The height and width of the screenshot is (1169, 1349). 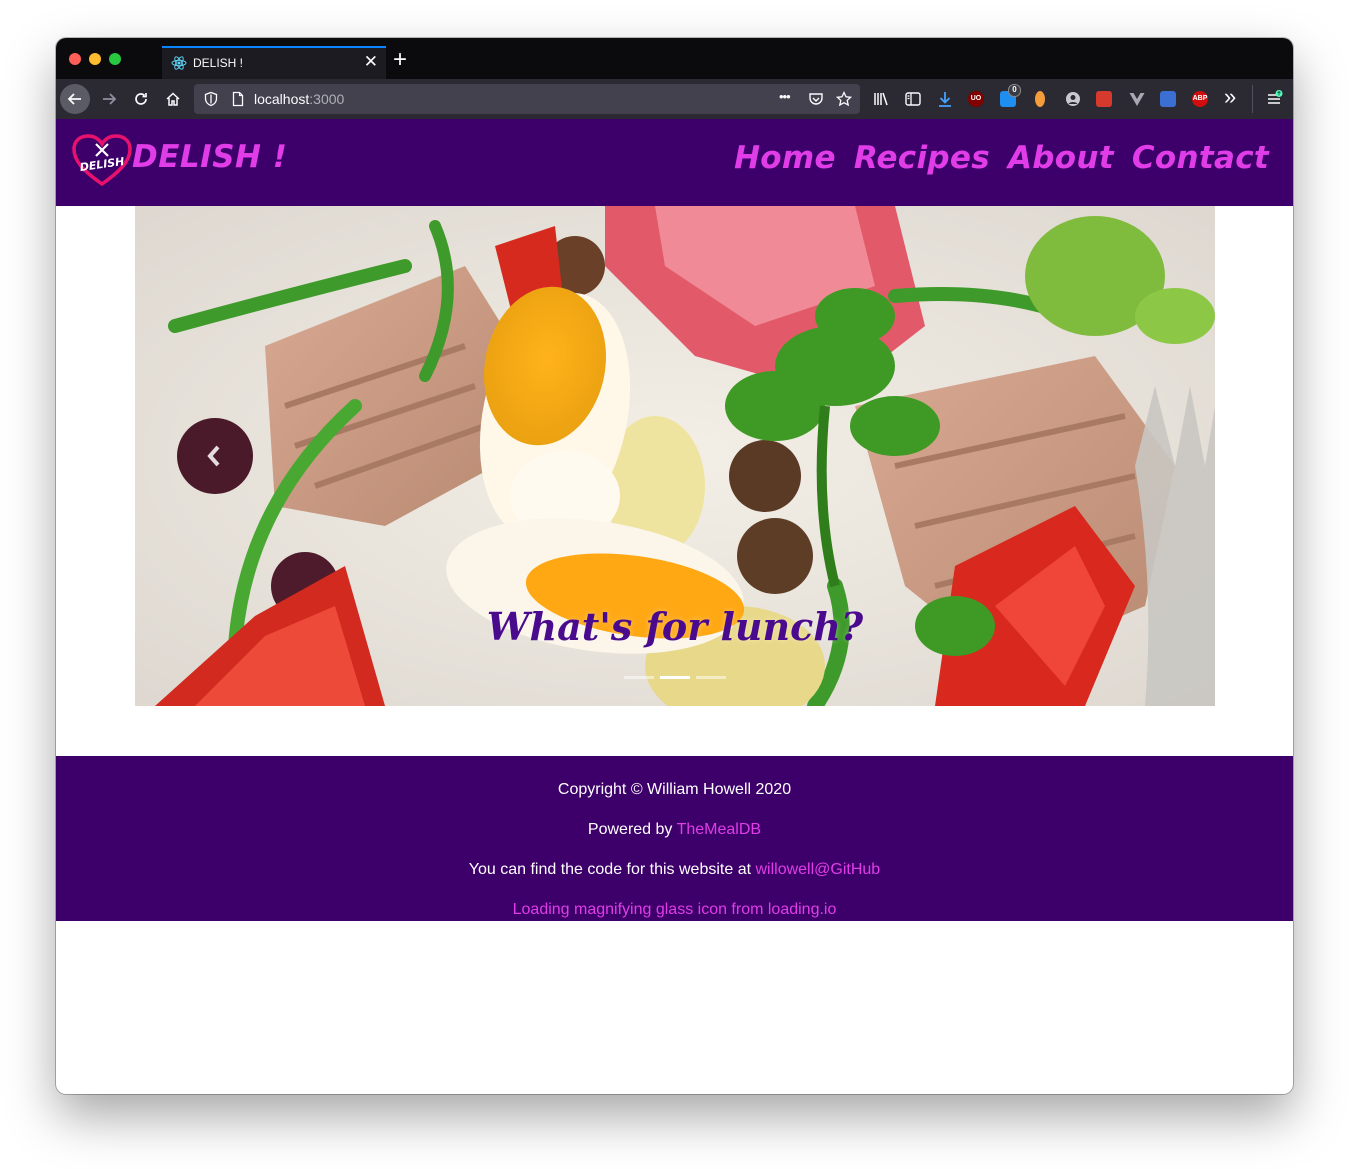 What do you see at coordinates (922, 158) in the screenshot?
I see `nav-recipes: Recipes` at bounding box center [922, 158].